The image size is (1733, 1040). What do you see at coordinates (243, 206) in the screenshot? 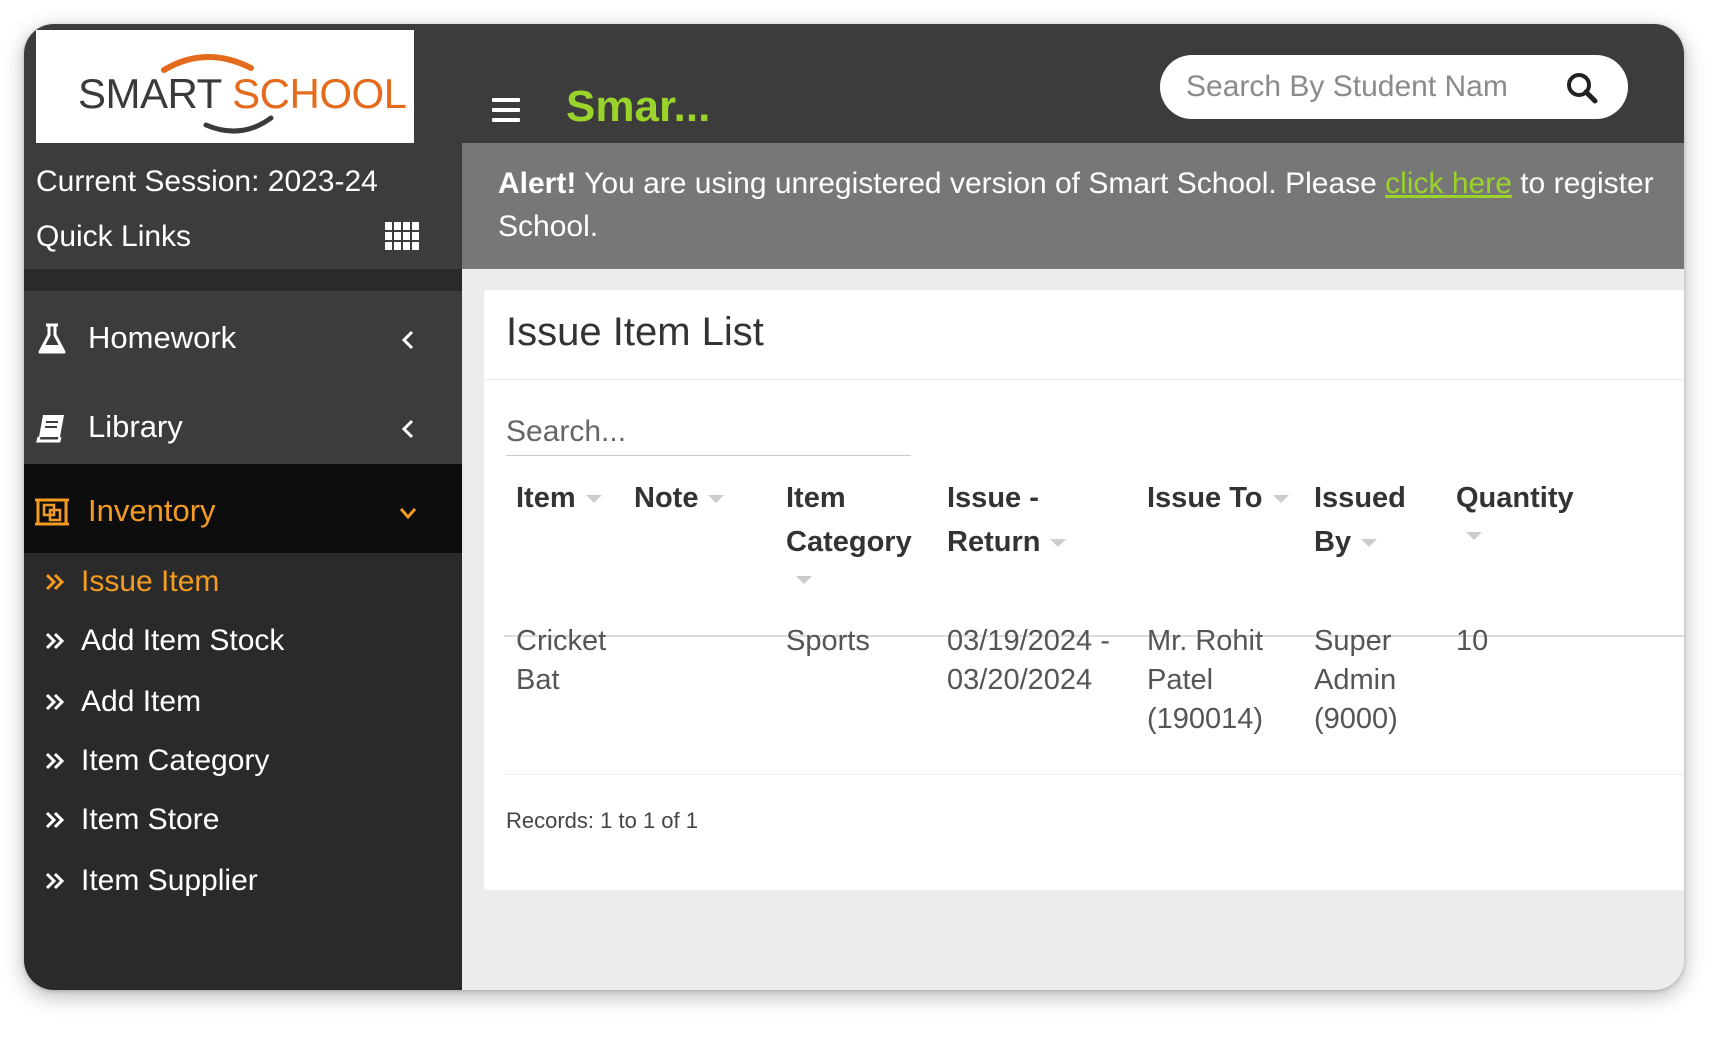
I see `session-panel: Current Session: 2023-24 Quick Links` at bounding box center [243, 206].